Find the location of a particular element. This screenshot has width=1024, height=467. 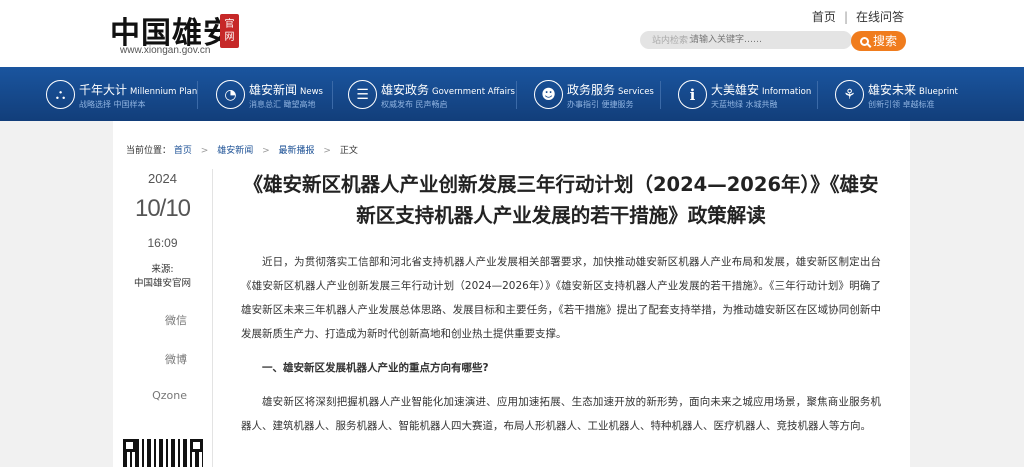

nav-title-cn: 雄安未来 is located at coordinates (892, 90).